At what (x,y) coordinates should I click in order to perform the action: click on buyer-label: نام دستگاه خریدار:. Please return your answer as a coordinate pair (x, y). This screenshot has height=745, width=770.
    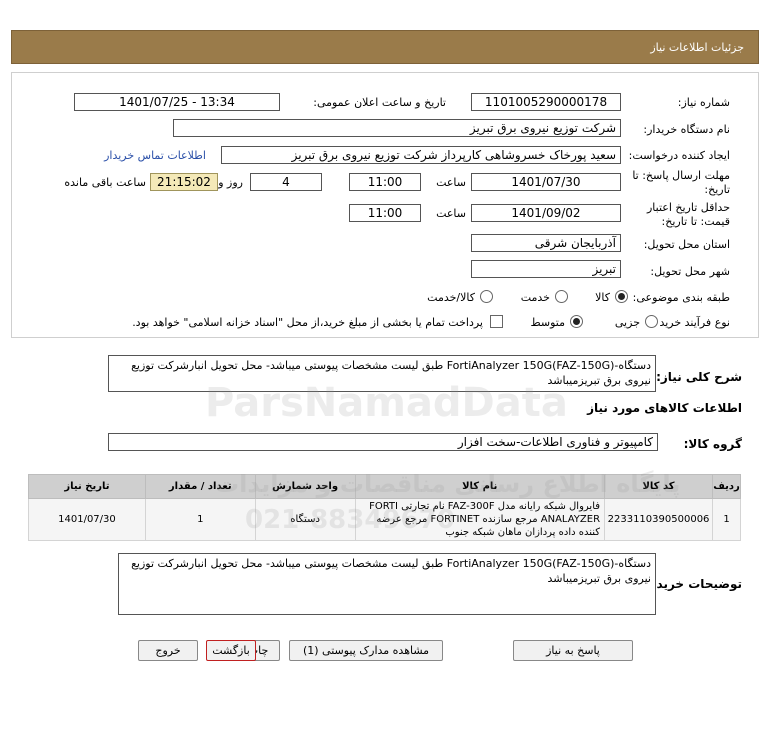
    Looking at the image, I should click on (686, 129).